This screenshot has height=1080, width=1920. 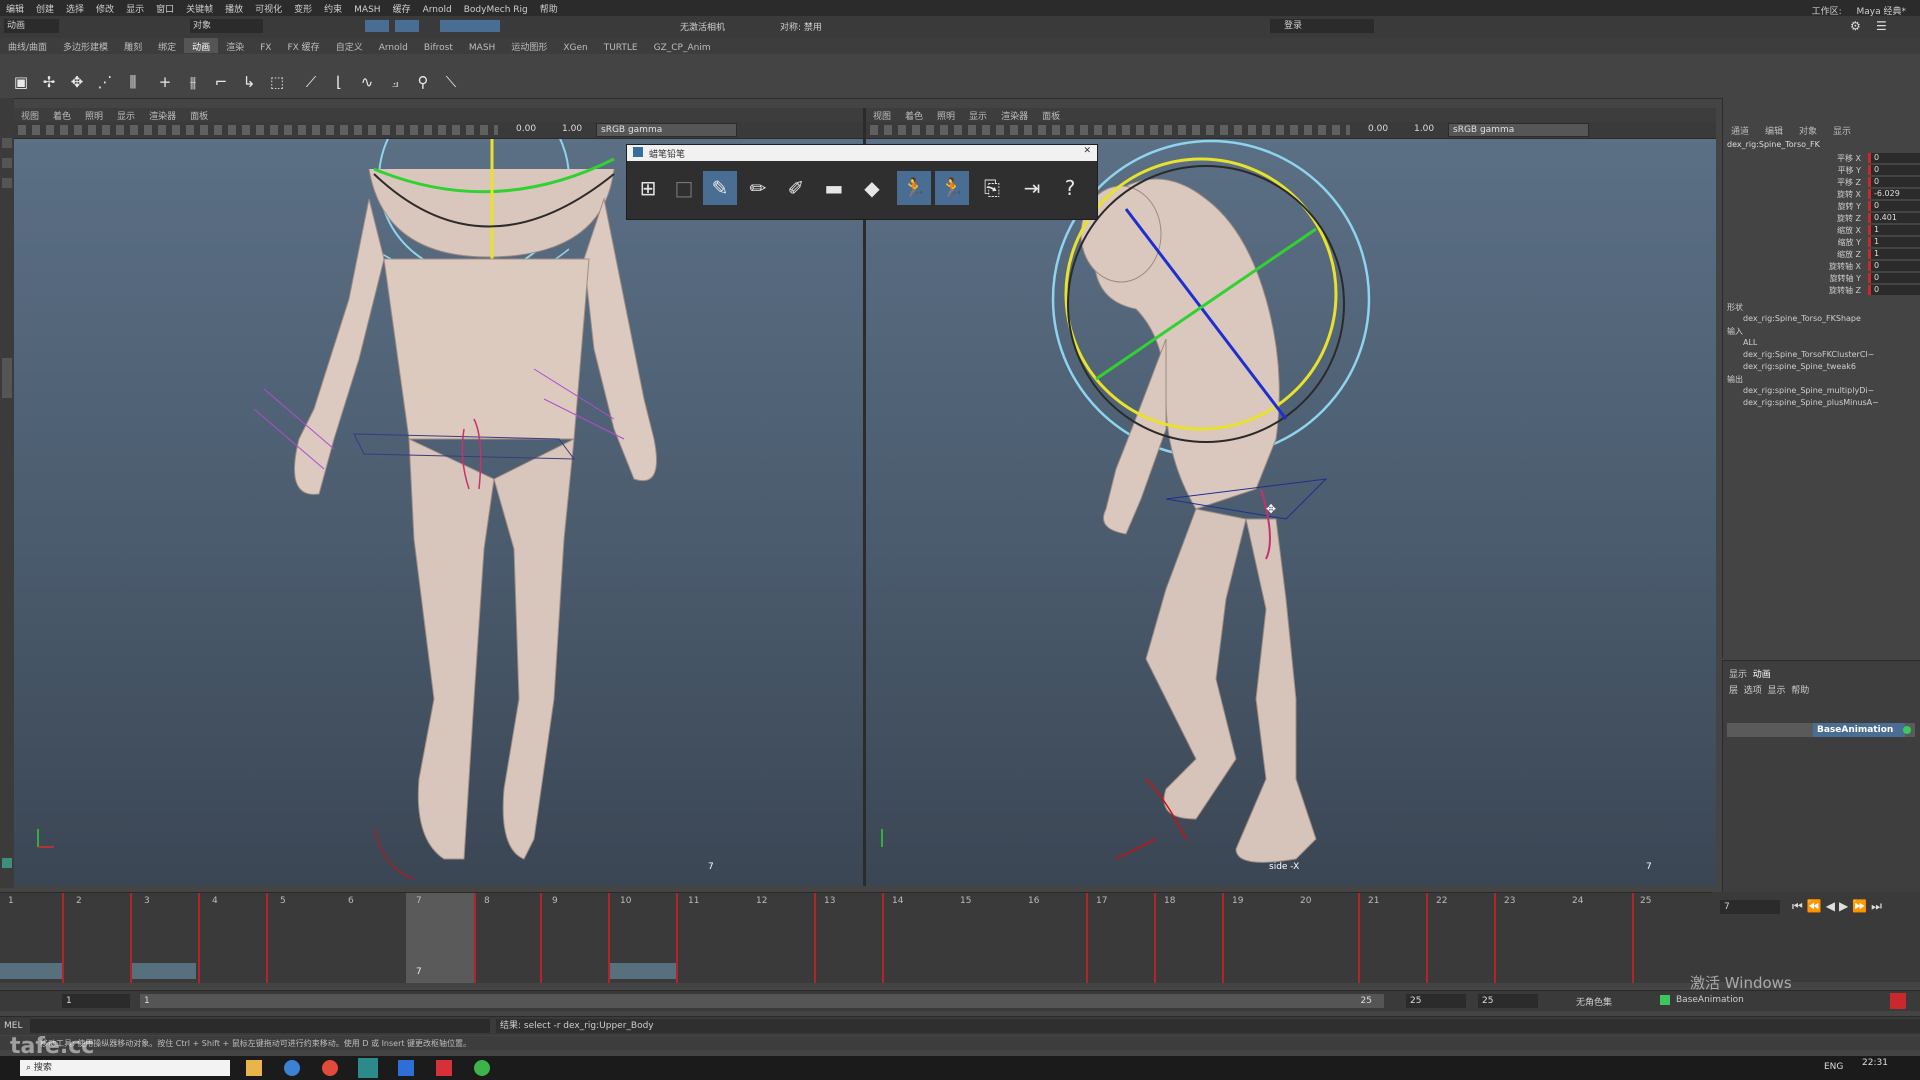 What do you see at coordinates (438, 47) in the screenshot?
I see `shelf-tab: Bifrost` at bounding box center [438, 47].